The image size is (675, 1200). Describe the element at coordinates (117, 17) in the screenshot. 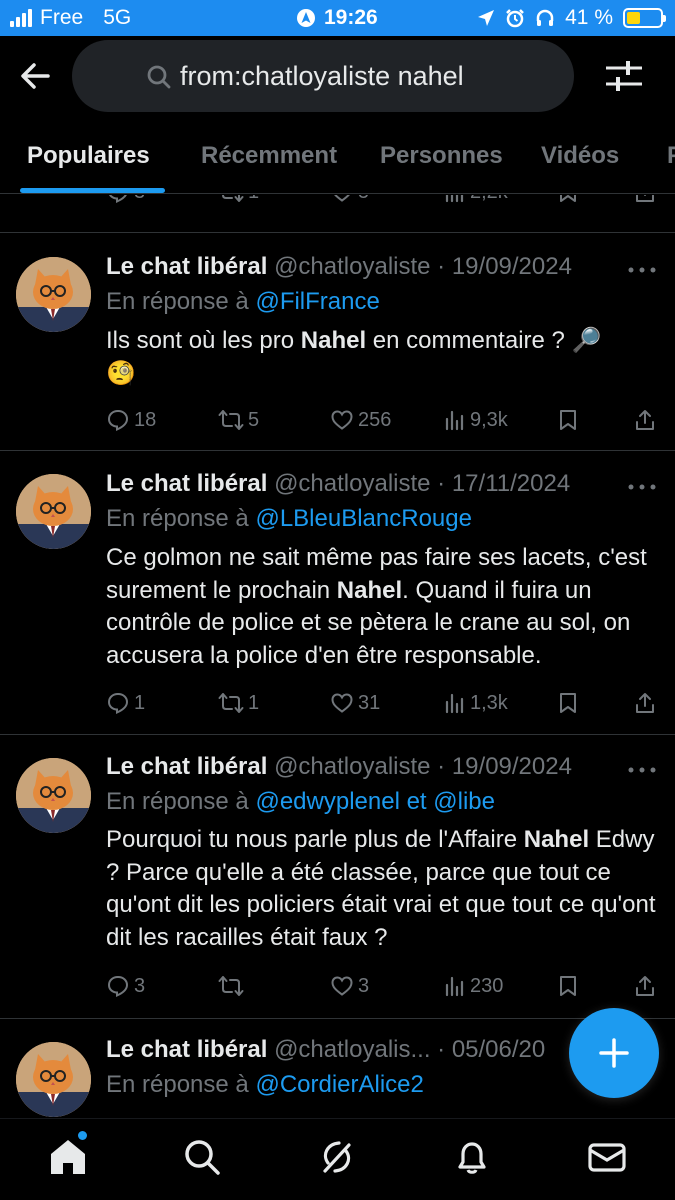

I see `network-label: 5G` at that location.